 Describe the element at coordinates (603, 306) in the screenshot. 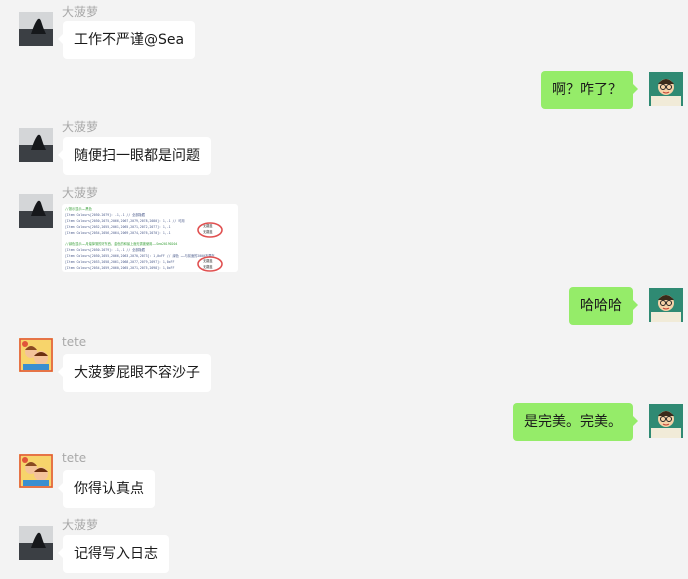

I see `message-bubble-self: 哈哈哈` at that location.